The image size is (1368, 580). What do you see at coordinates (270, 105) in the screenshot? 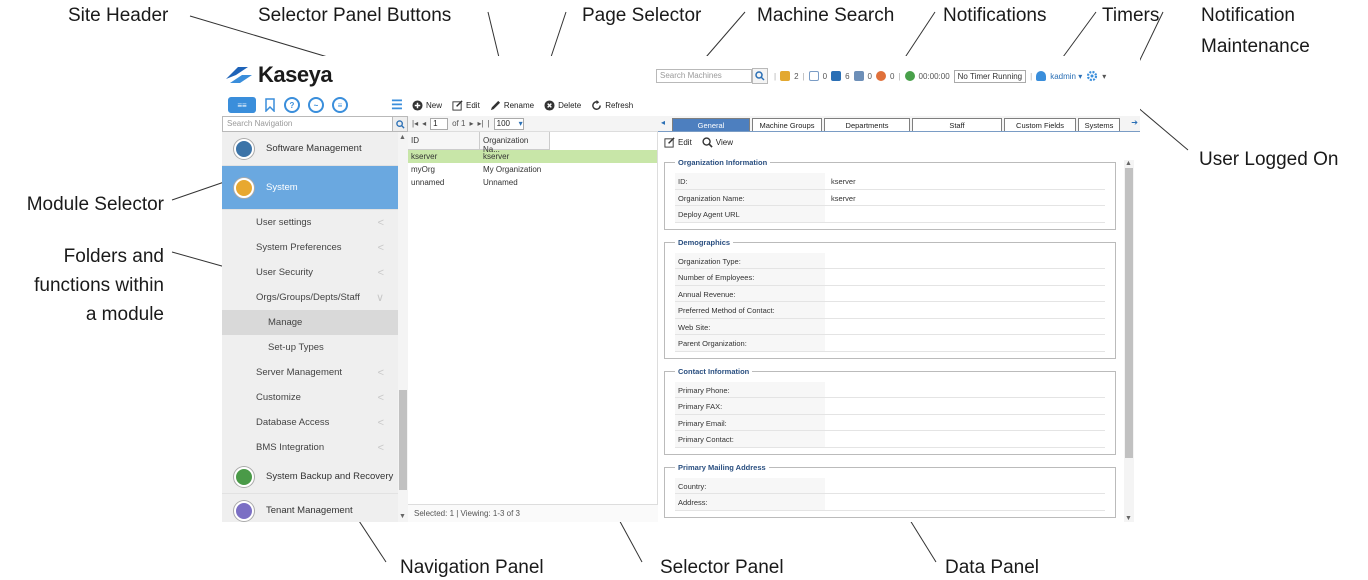
I see `bookmark-icon` at bounding box center [270, 105].